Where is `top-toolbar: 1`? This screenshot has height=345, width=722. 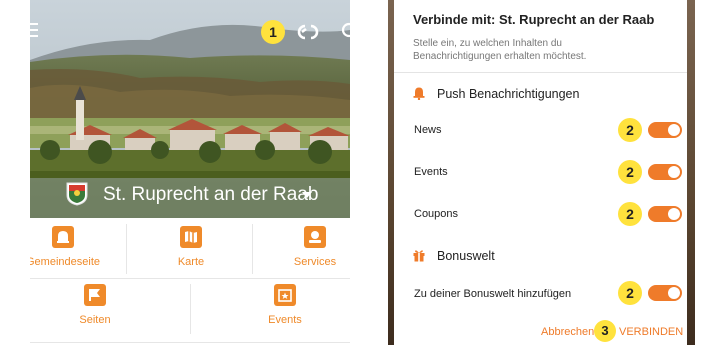
top-toolbar: 1 is located at coordinates (190, 32).